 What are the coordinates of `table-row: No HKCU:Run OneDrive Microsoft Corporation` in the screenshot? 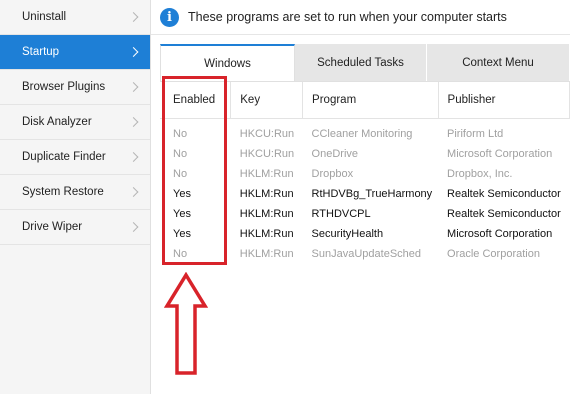 It's located at (365, 154).